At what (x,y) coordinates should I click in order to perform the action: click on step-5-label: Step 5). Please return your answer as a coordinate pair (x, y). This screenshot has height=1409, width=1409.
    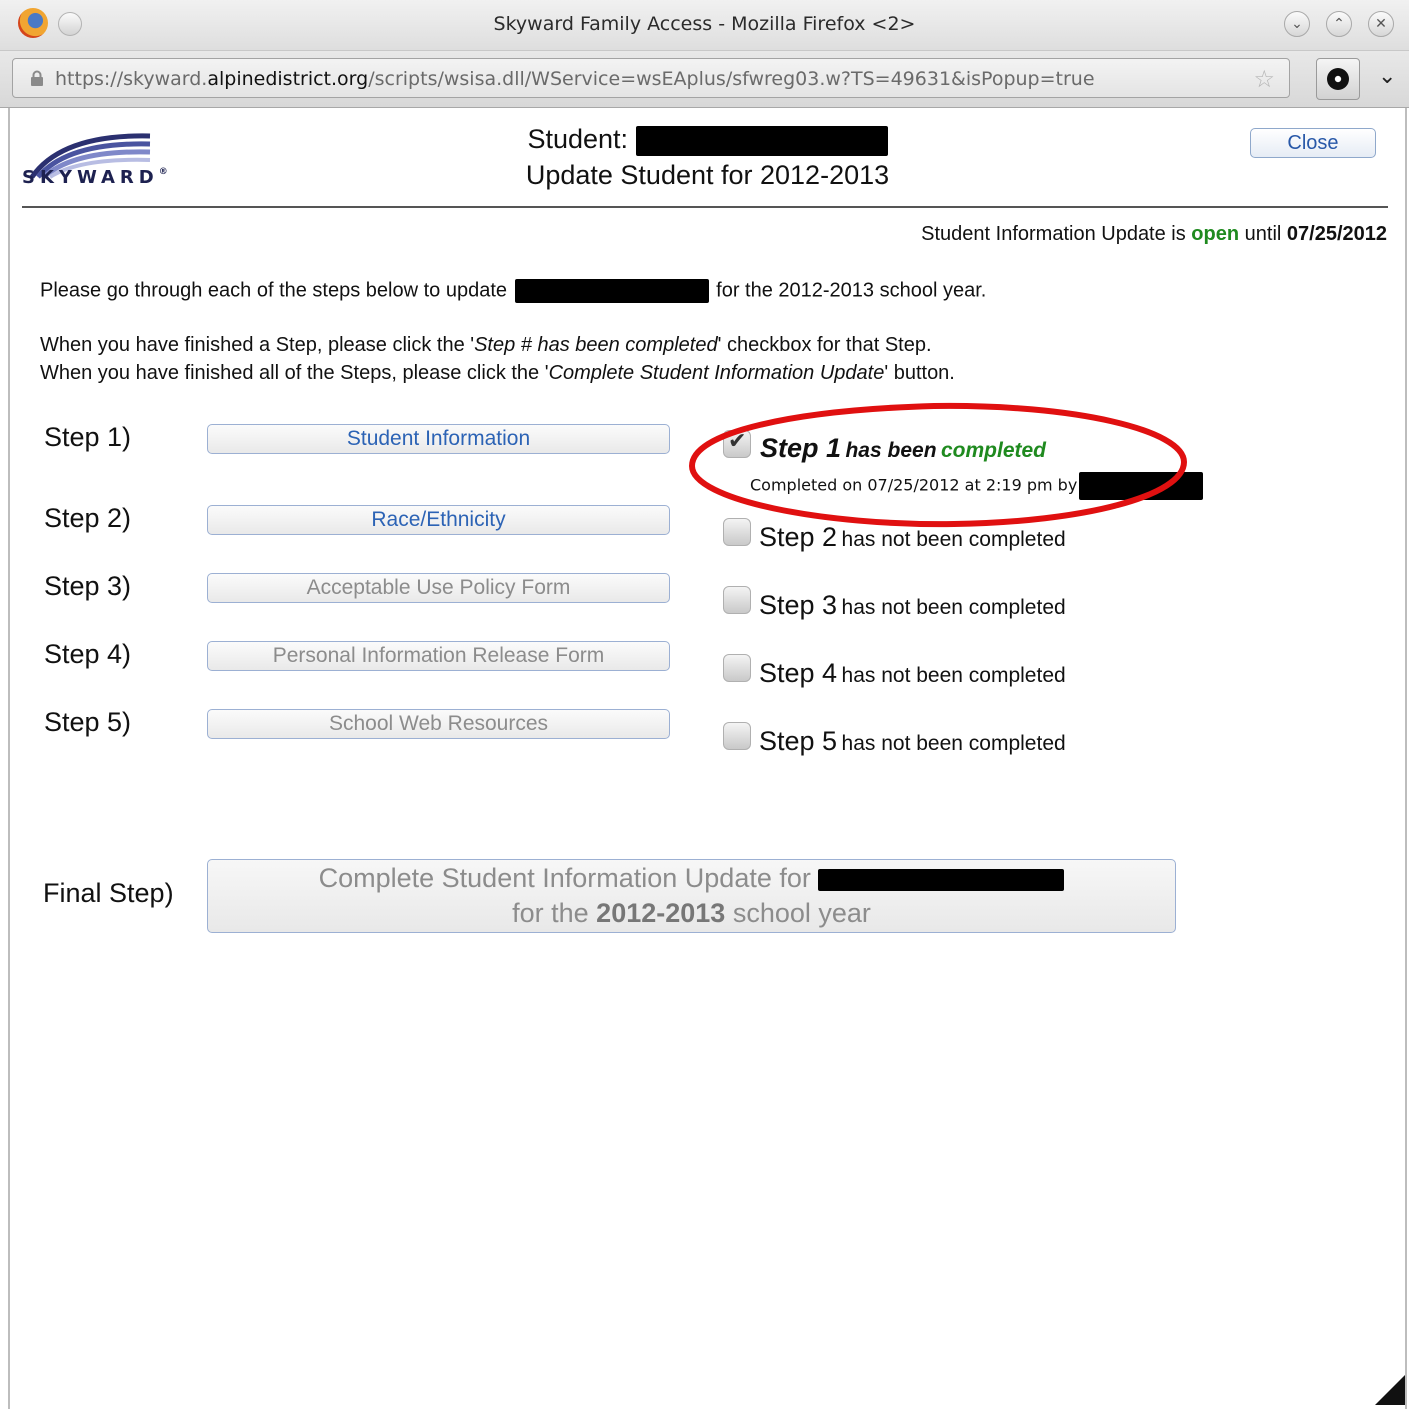
    Looking at the image, I should click on (88, 722).